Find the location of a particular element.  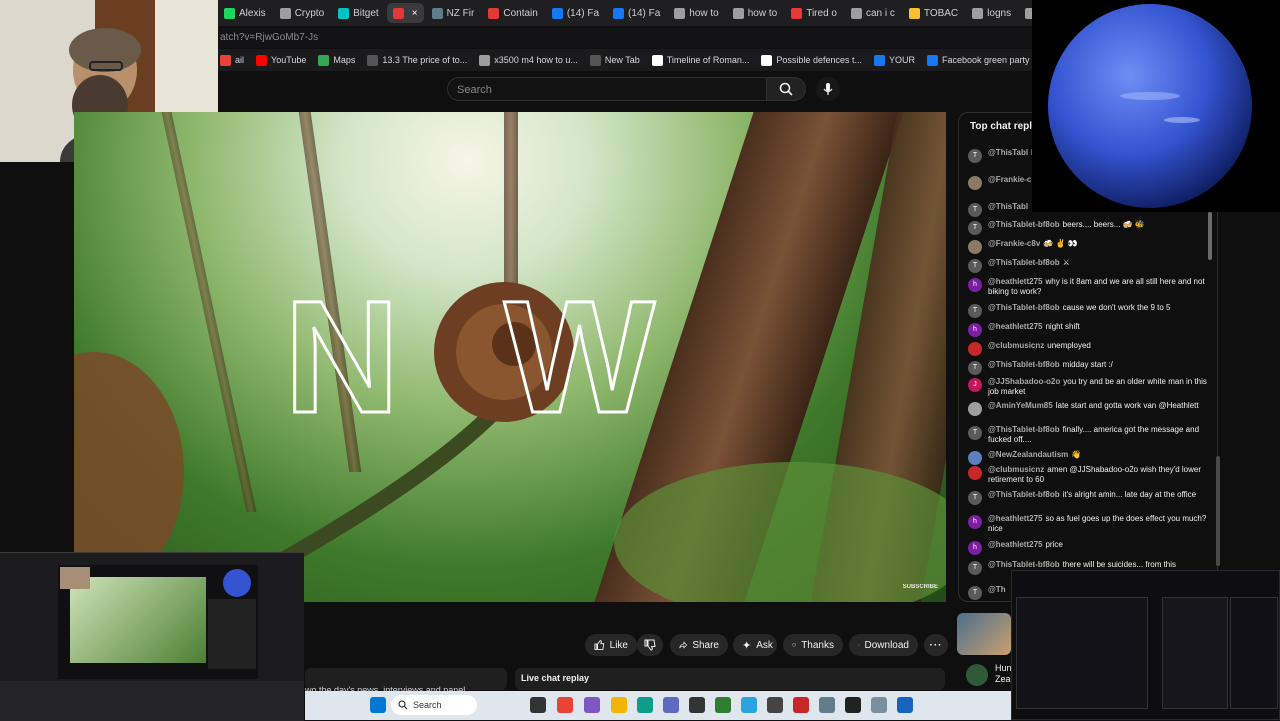

bookmark-item: YOUR is located at coordinates (894, 60).